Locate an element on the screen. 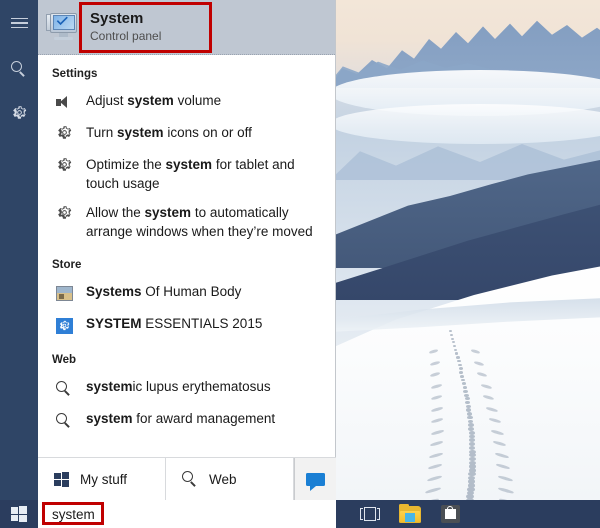  cloud-band-lower is located at coordinates (465, 124).